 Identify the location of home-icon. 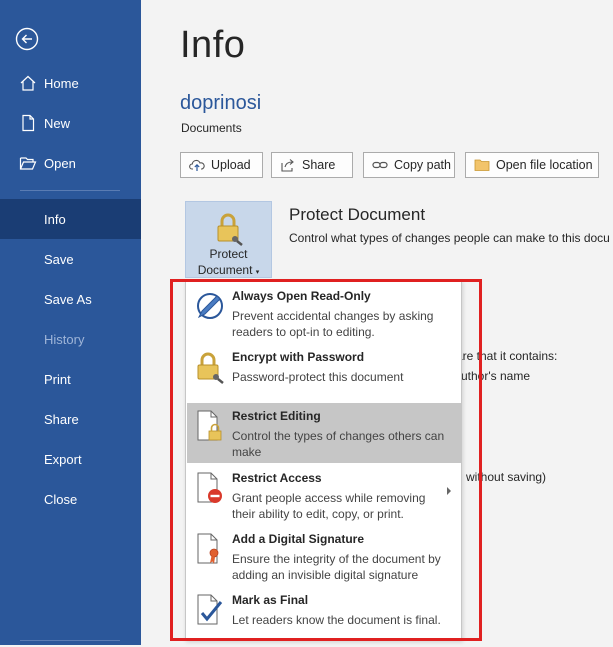
(28, 83).